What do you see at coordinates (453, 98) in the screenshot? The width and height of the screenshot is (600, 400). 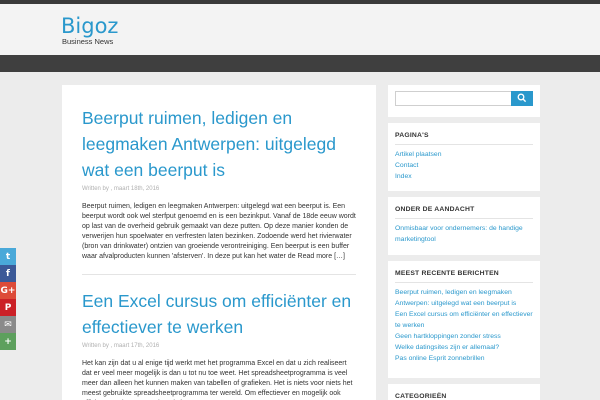 I see `search-input` at bounding box center [453, 98].